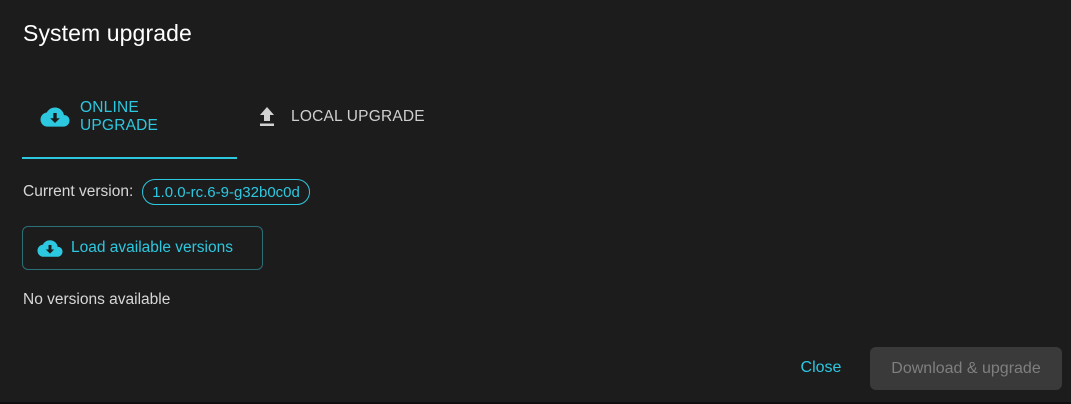 The image size is (1071, 404). I want to click on tab-local-upgrade: LOCAL UPGRADE, so click(340, 117).